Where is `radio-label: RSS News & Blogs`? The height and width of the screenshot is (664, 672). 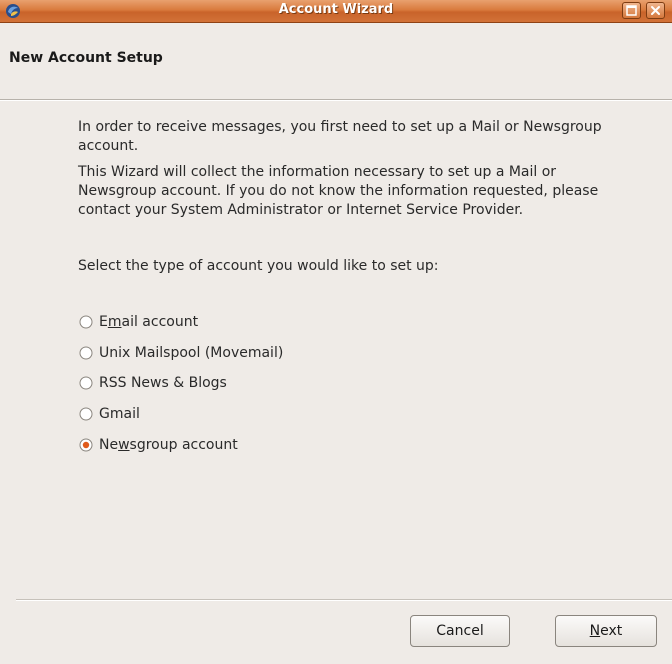
radio-label: RSS News & Blogs is located at coordinates (163, 383).